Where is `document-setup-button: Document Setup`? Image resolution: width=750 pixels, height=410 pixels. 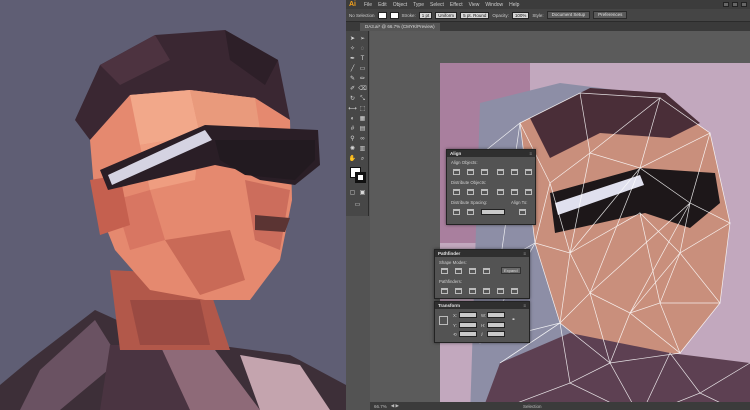
document-setup-button: Document Setup is located at coordinates (568, 15).